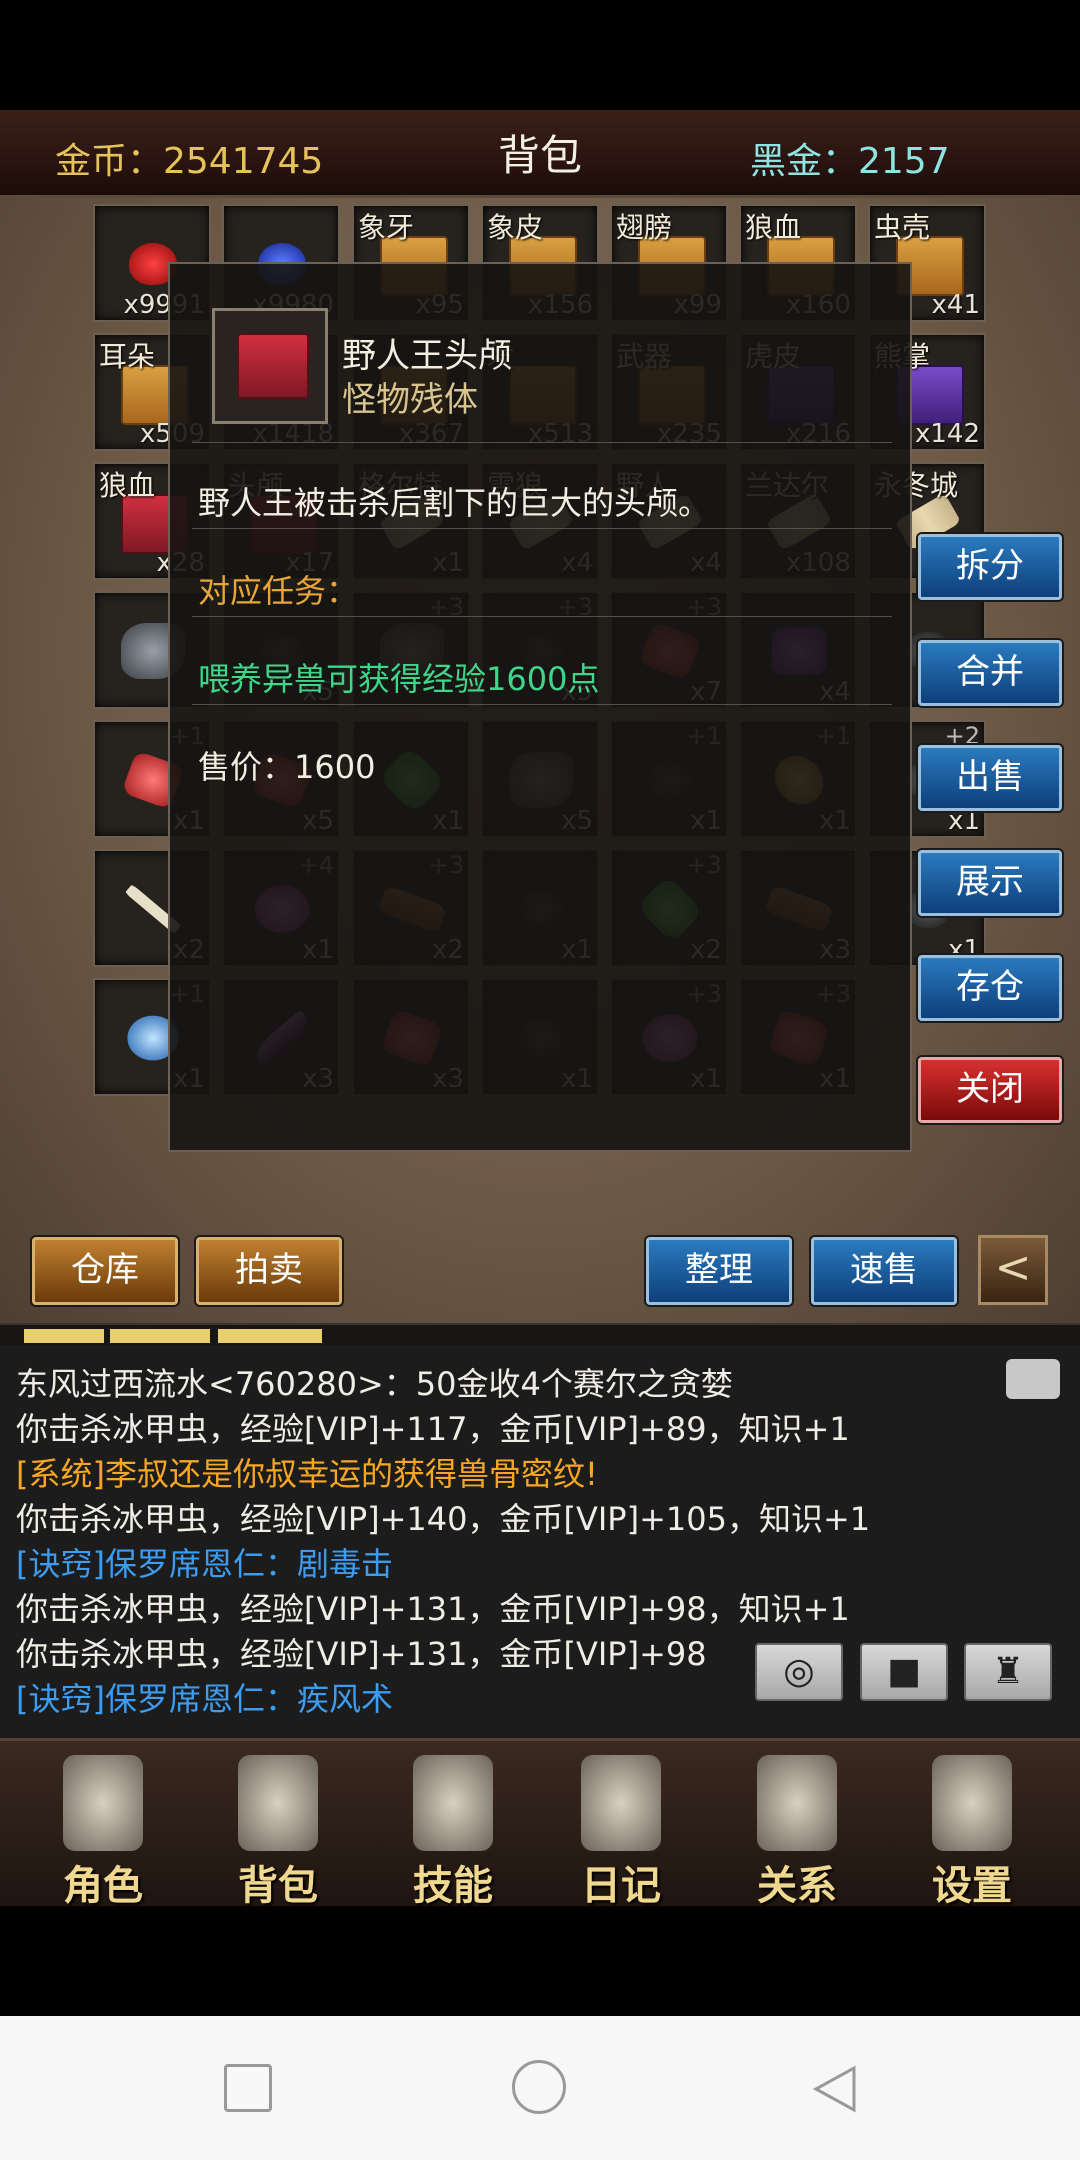  What do you see at coordinates (361, 1654) in the screenshot?
I see `chat-message: 你击杀冰甲虫，经验[VIP]+131，金币[VIP]+98` at bounding box center [361, 1654].